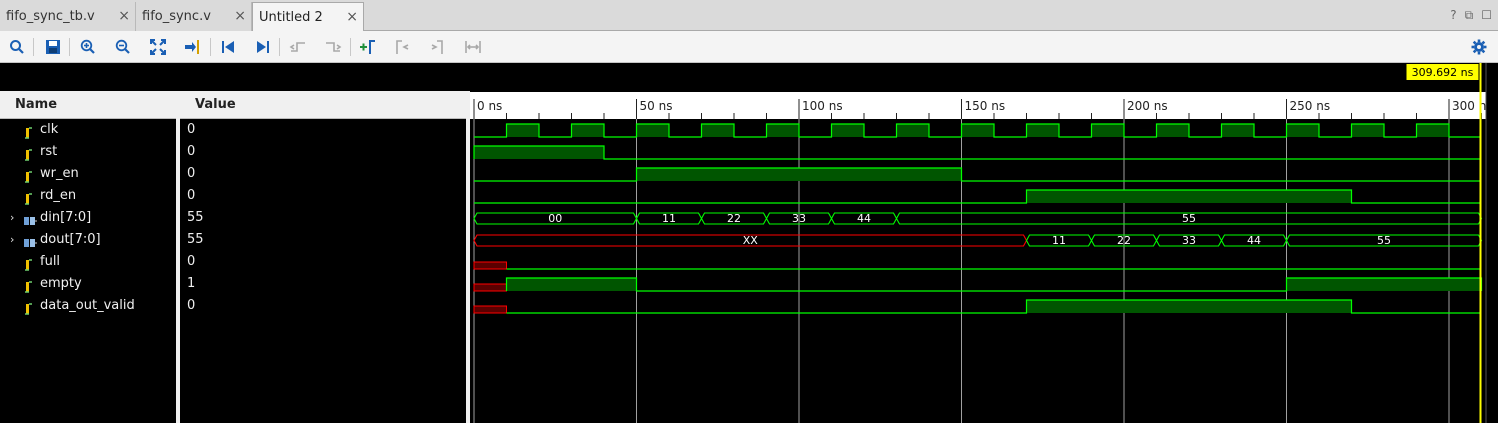 The image size is (1498, 423). I want to click on signal-row: wr_en 0, so click(233, 175).